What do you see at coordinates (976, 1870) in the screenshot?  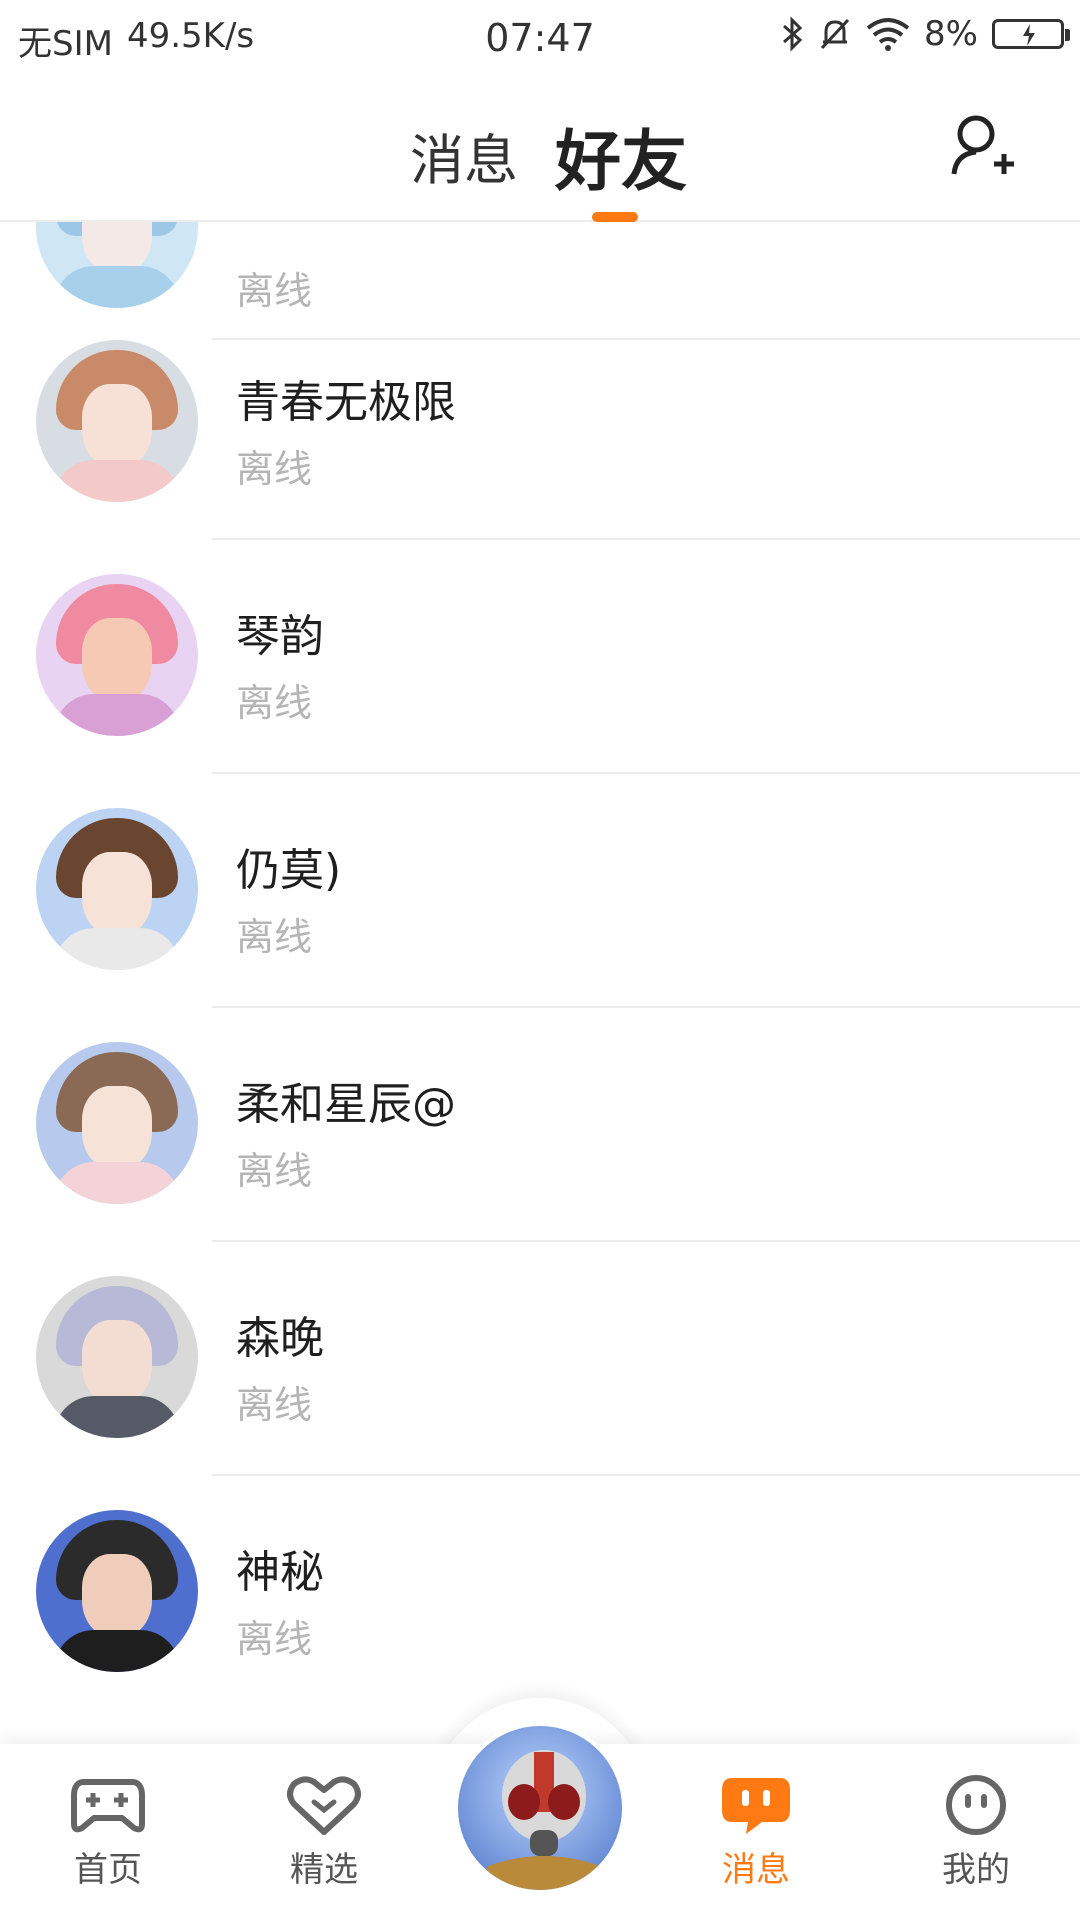 I see `nav-mine-label: 我的` at bounding box center [976, 1870].